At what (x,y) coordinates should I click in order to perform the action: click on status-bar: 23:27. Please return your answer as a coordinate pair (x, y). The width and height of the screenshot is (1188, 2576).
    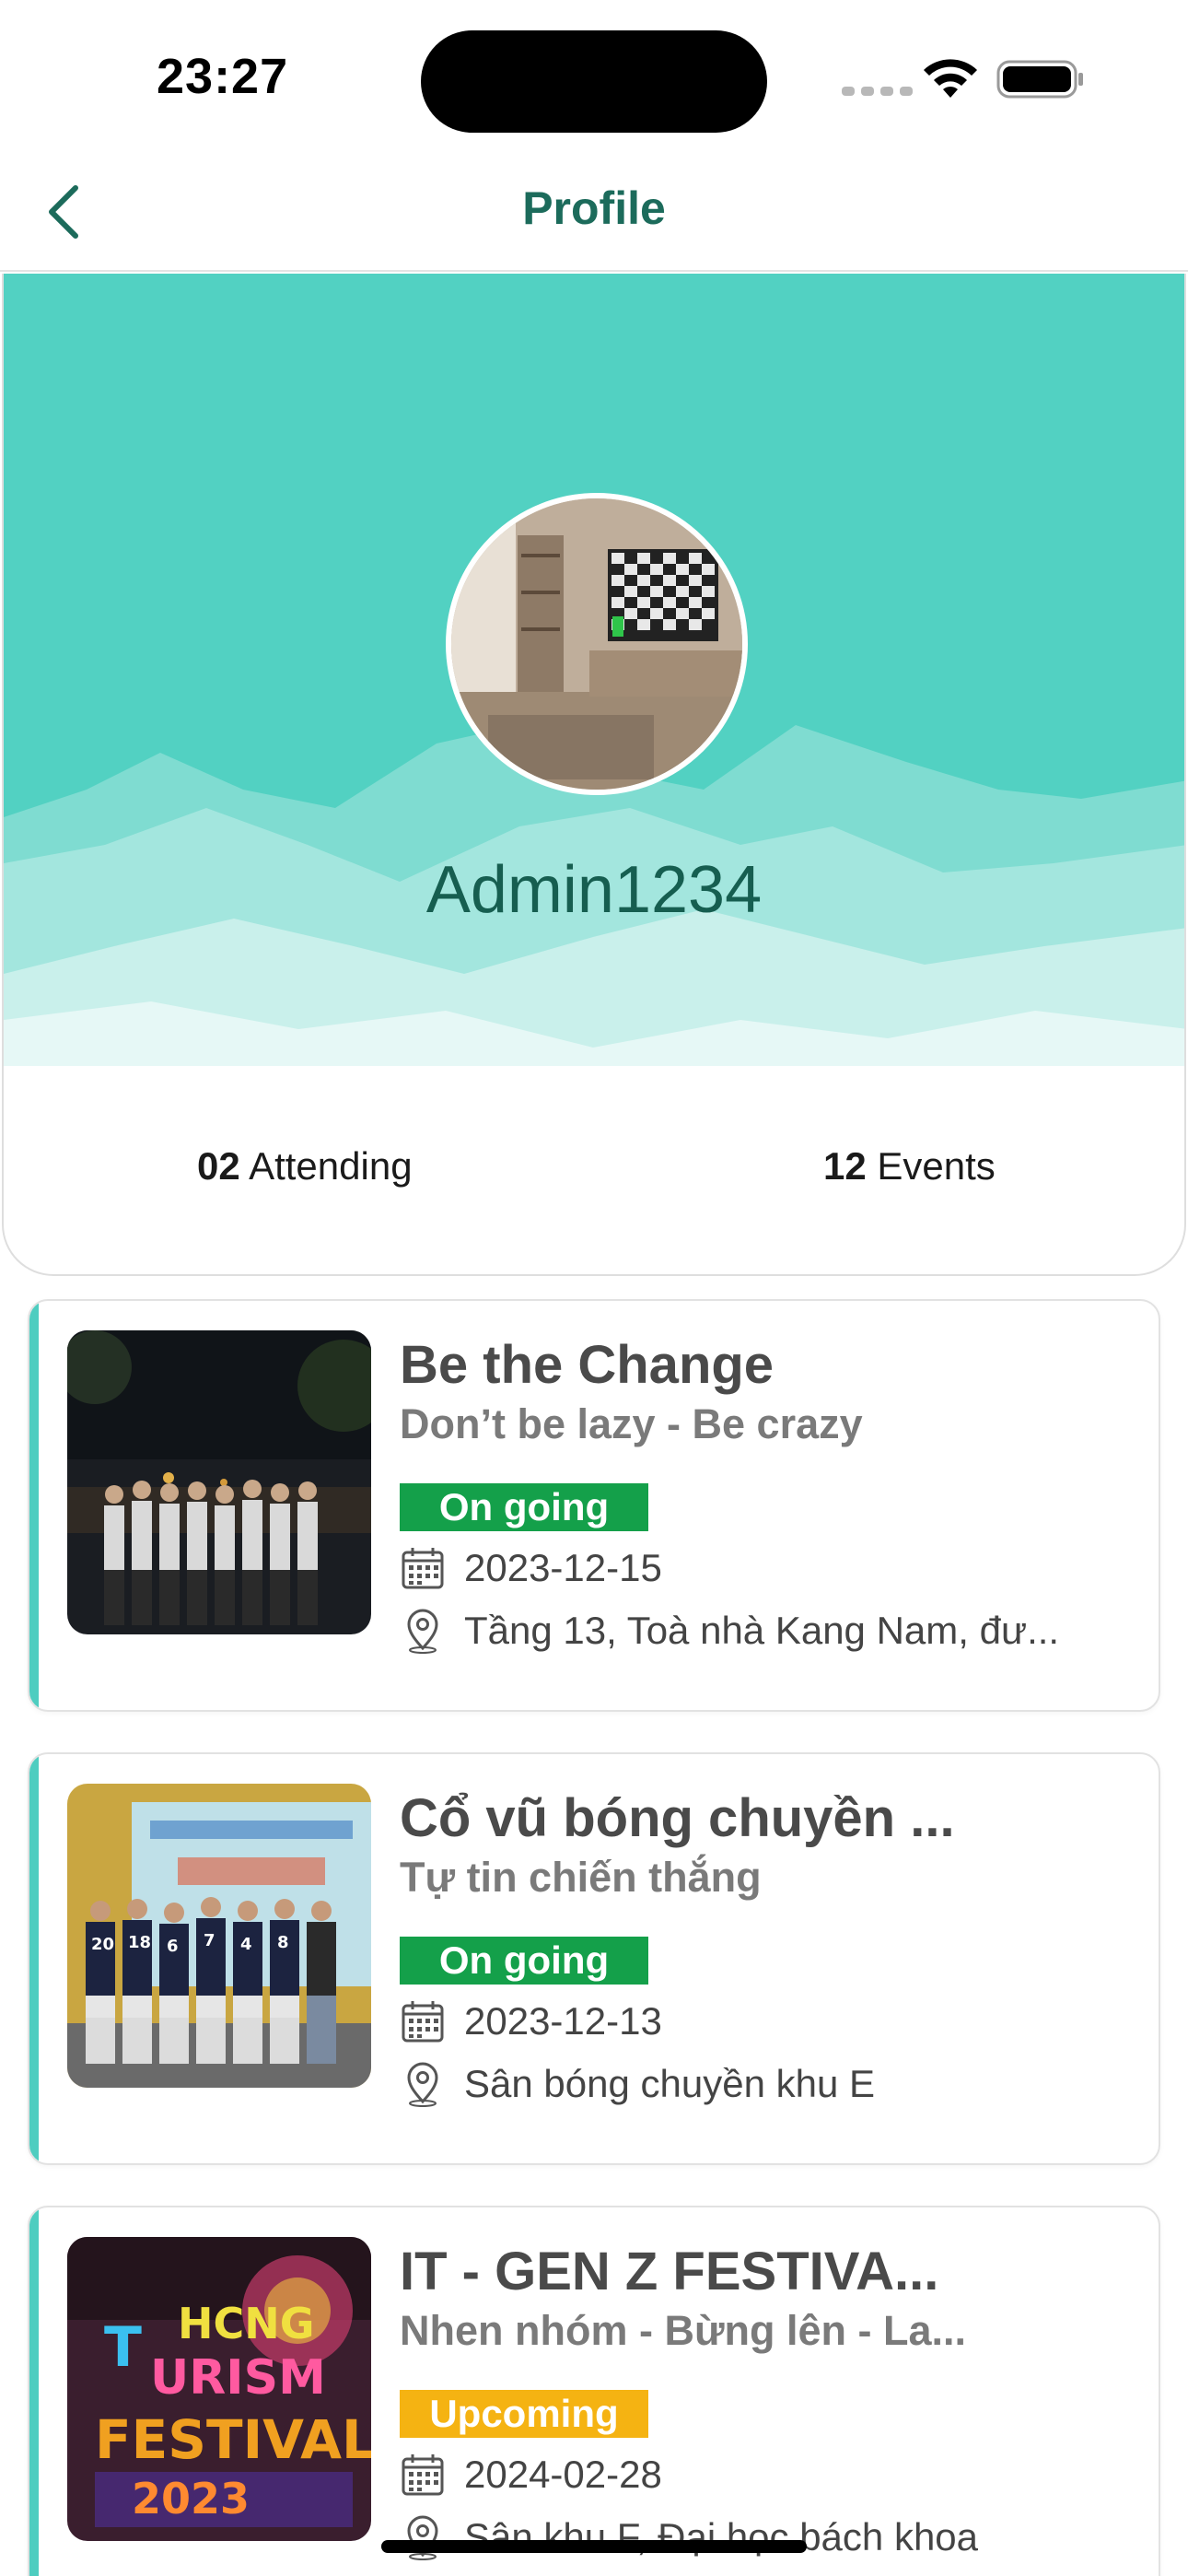
    Looking at the image, I should click on (594, 78).